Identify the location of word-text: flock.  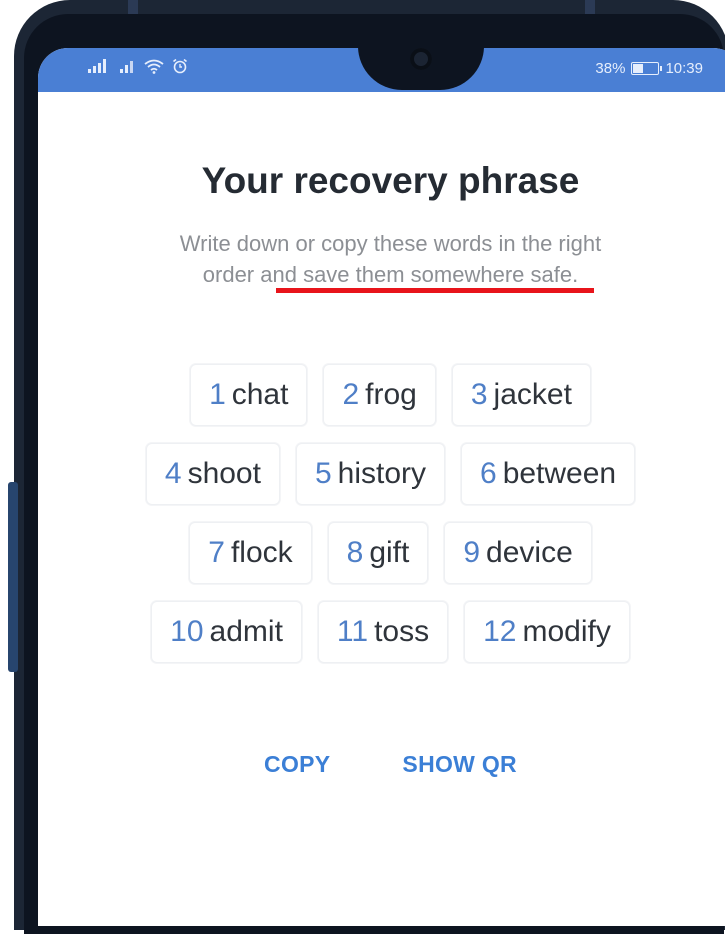
(261, 552).